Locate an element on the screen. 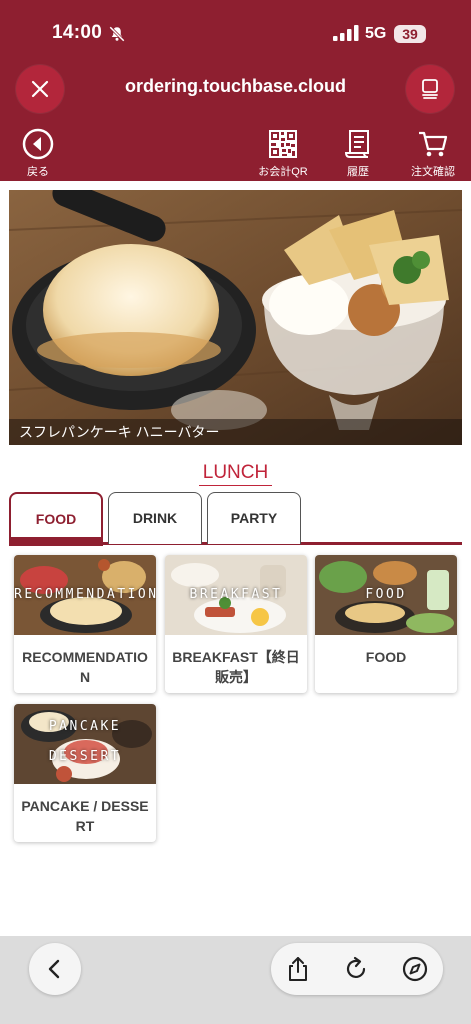  category-card-breakfast: BREAKFAST BREAKFAST【終日販売】 is located at coordinates (236, 624).